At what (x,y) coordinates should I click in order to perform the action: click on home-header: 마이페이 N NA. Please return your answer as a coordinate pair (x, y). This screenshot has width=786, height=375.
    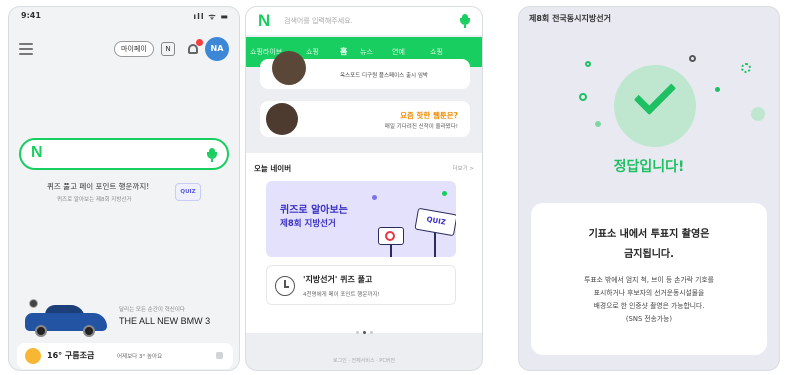
    Looking at the image, I should click on (124, 50).